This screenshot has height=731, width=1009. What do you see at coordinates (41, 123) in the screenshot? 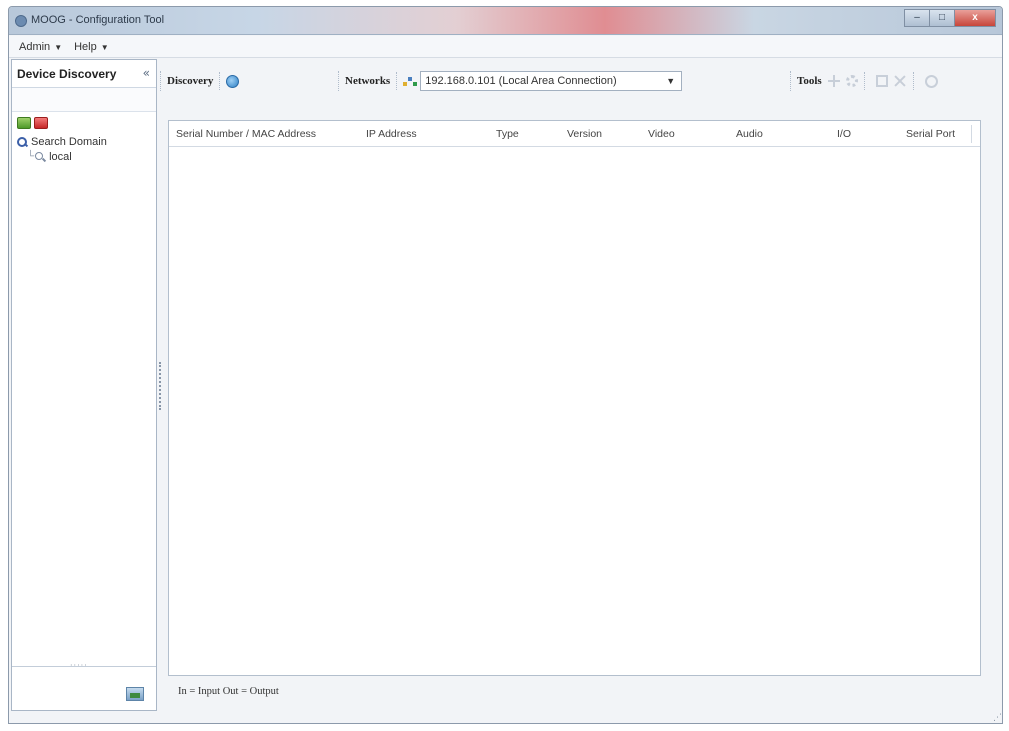
I see `remove-domain-icon` at bounding box center [41, 123].